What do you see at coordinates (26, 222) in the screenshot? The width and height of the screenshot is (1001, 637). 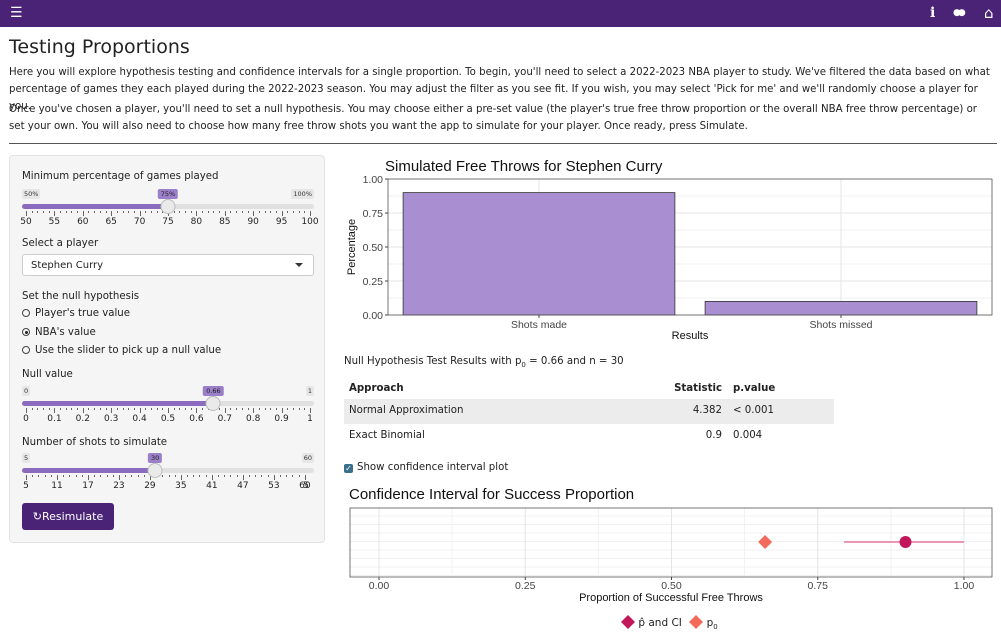 I see `slider-tick-label: 50` at bounding box center [26, 222].